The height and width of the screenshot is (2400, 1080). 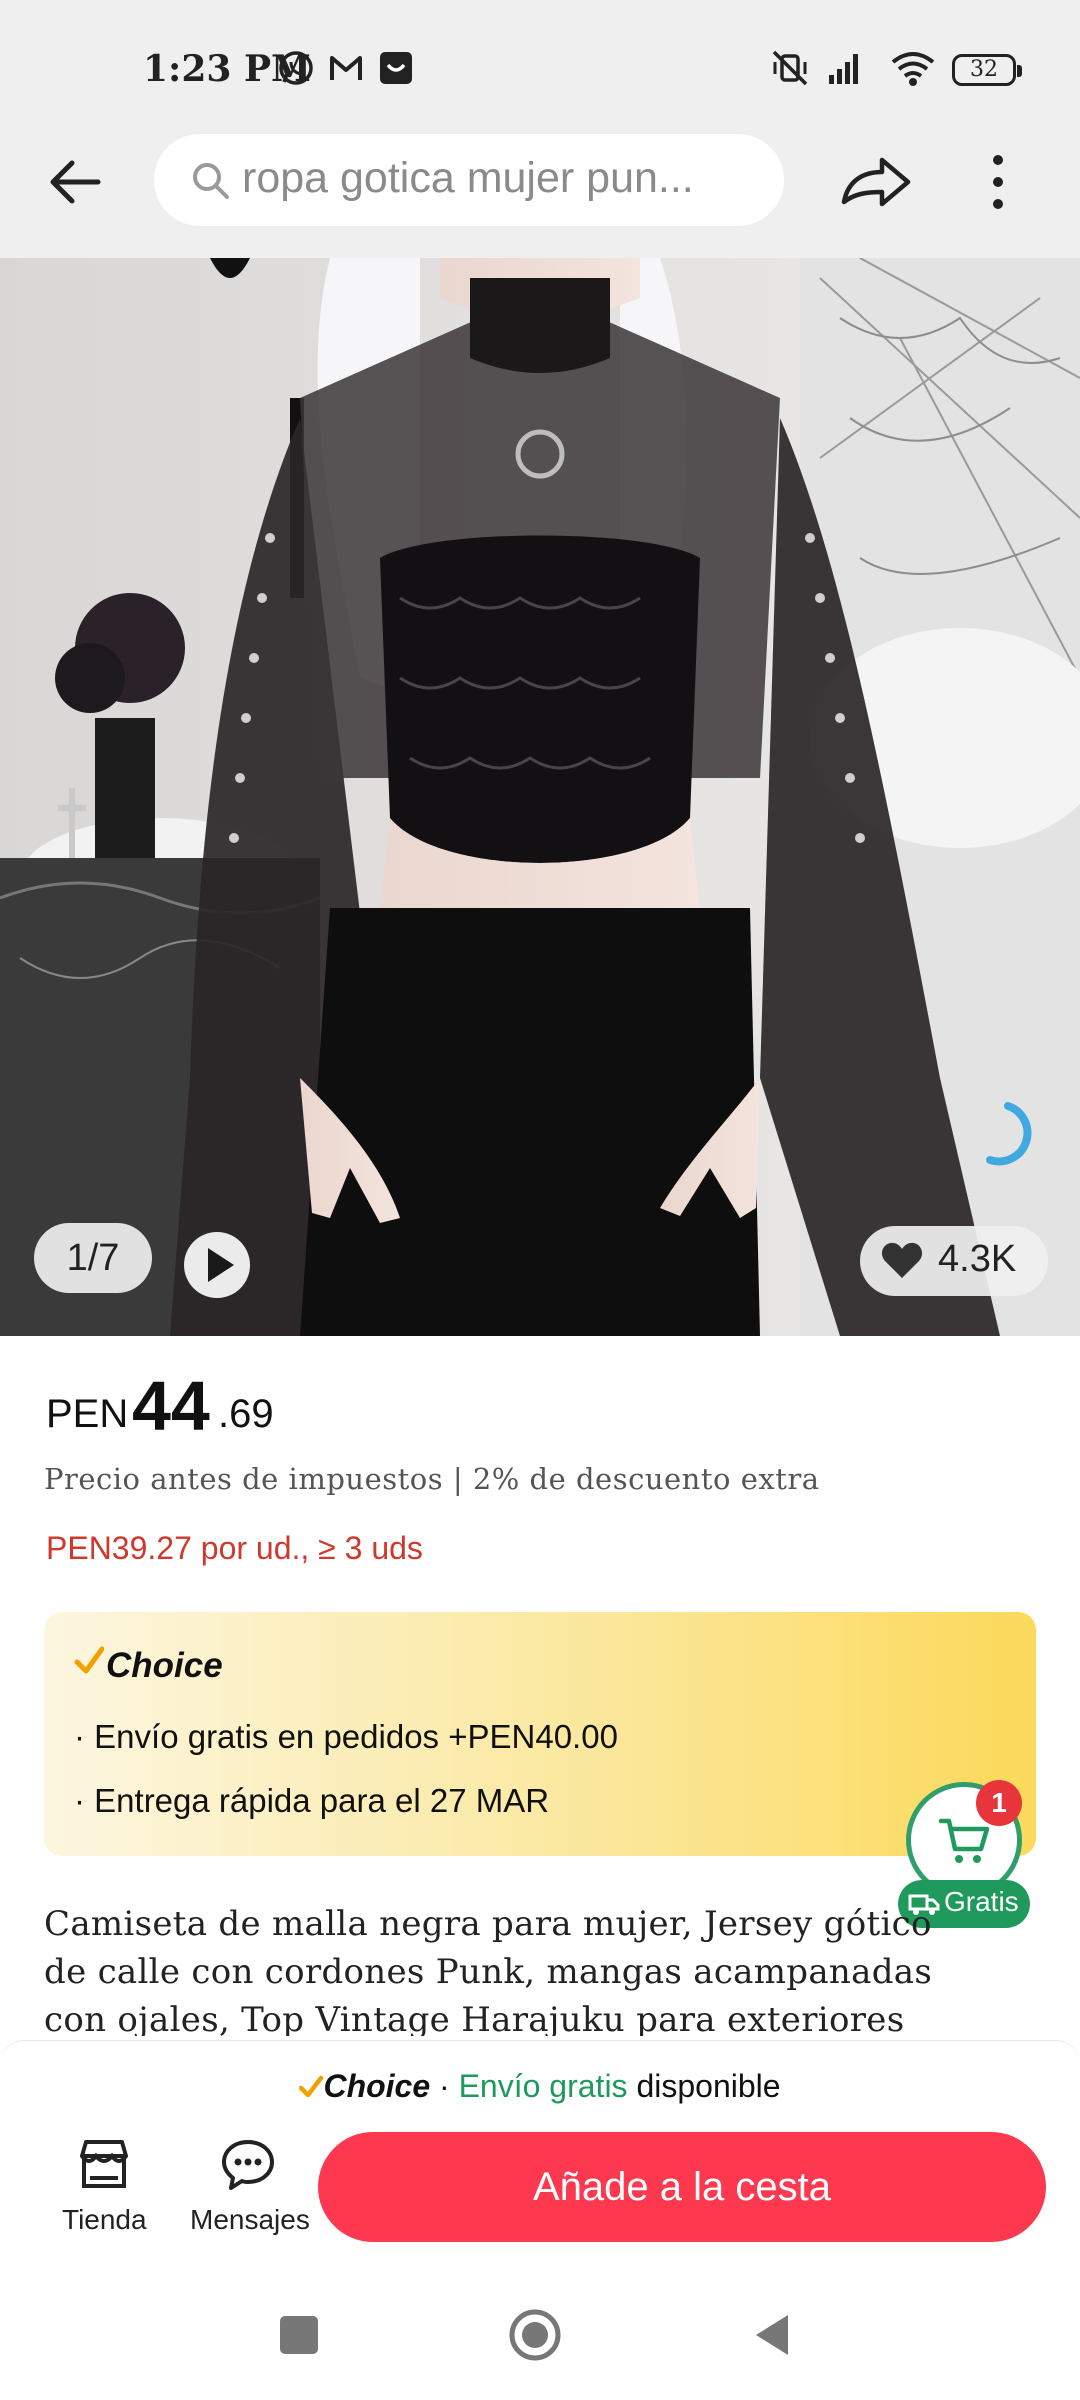 I want to click on choice-free-shipping: · Envío gratis en pedidos +PEN40.00, so click(x=346, y=1736).